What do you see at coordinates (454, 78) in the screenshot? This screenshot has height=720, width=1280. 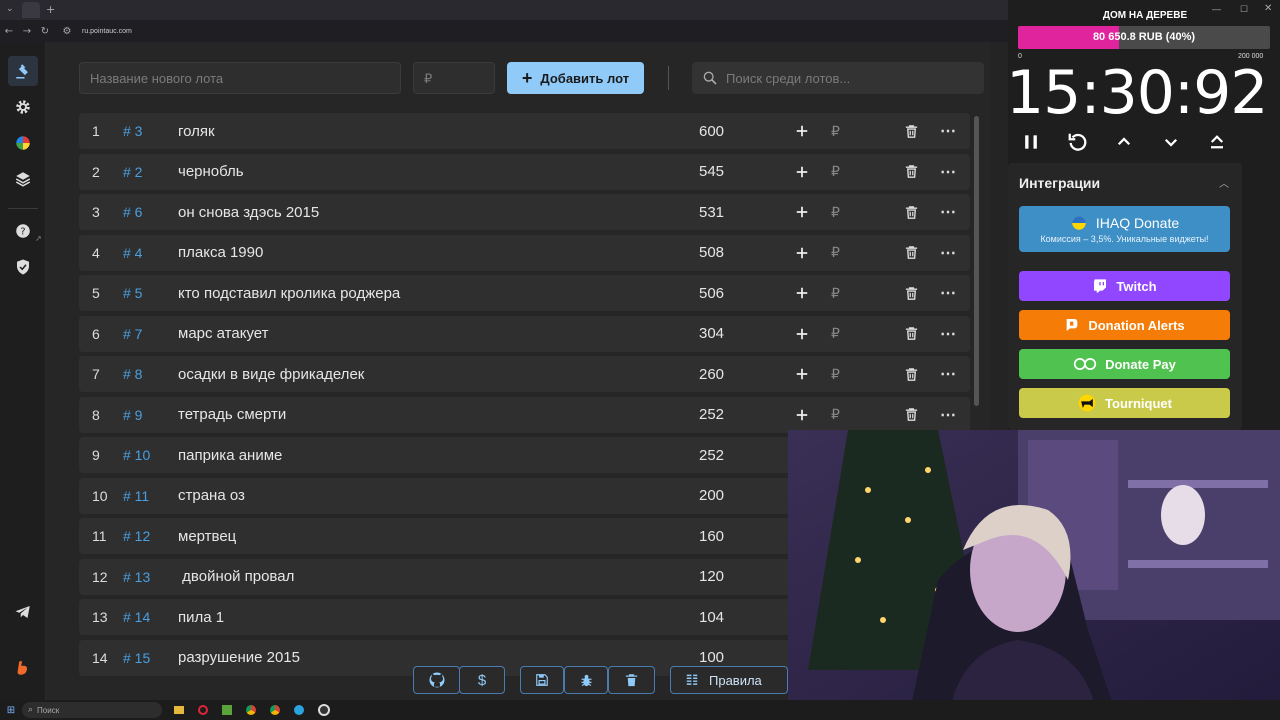 I see `new-lot-amount-input` at bounding box center [454, 78].